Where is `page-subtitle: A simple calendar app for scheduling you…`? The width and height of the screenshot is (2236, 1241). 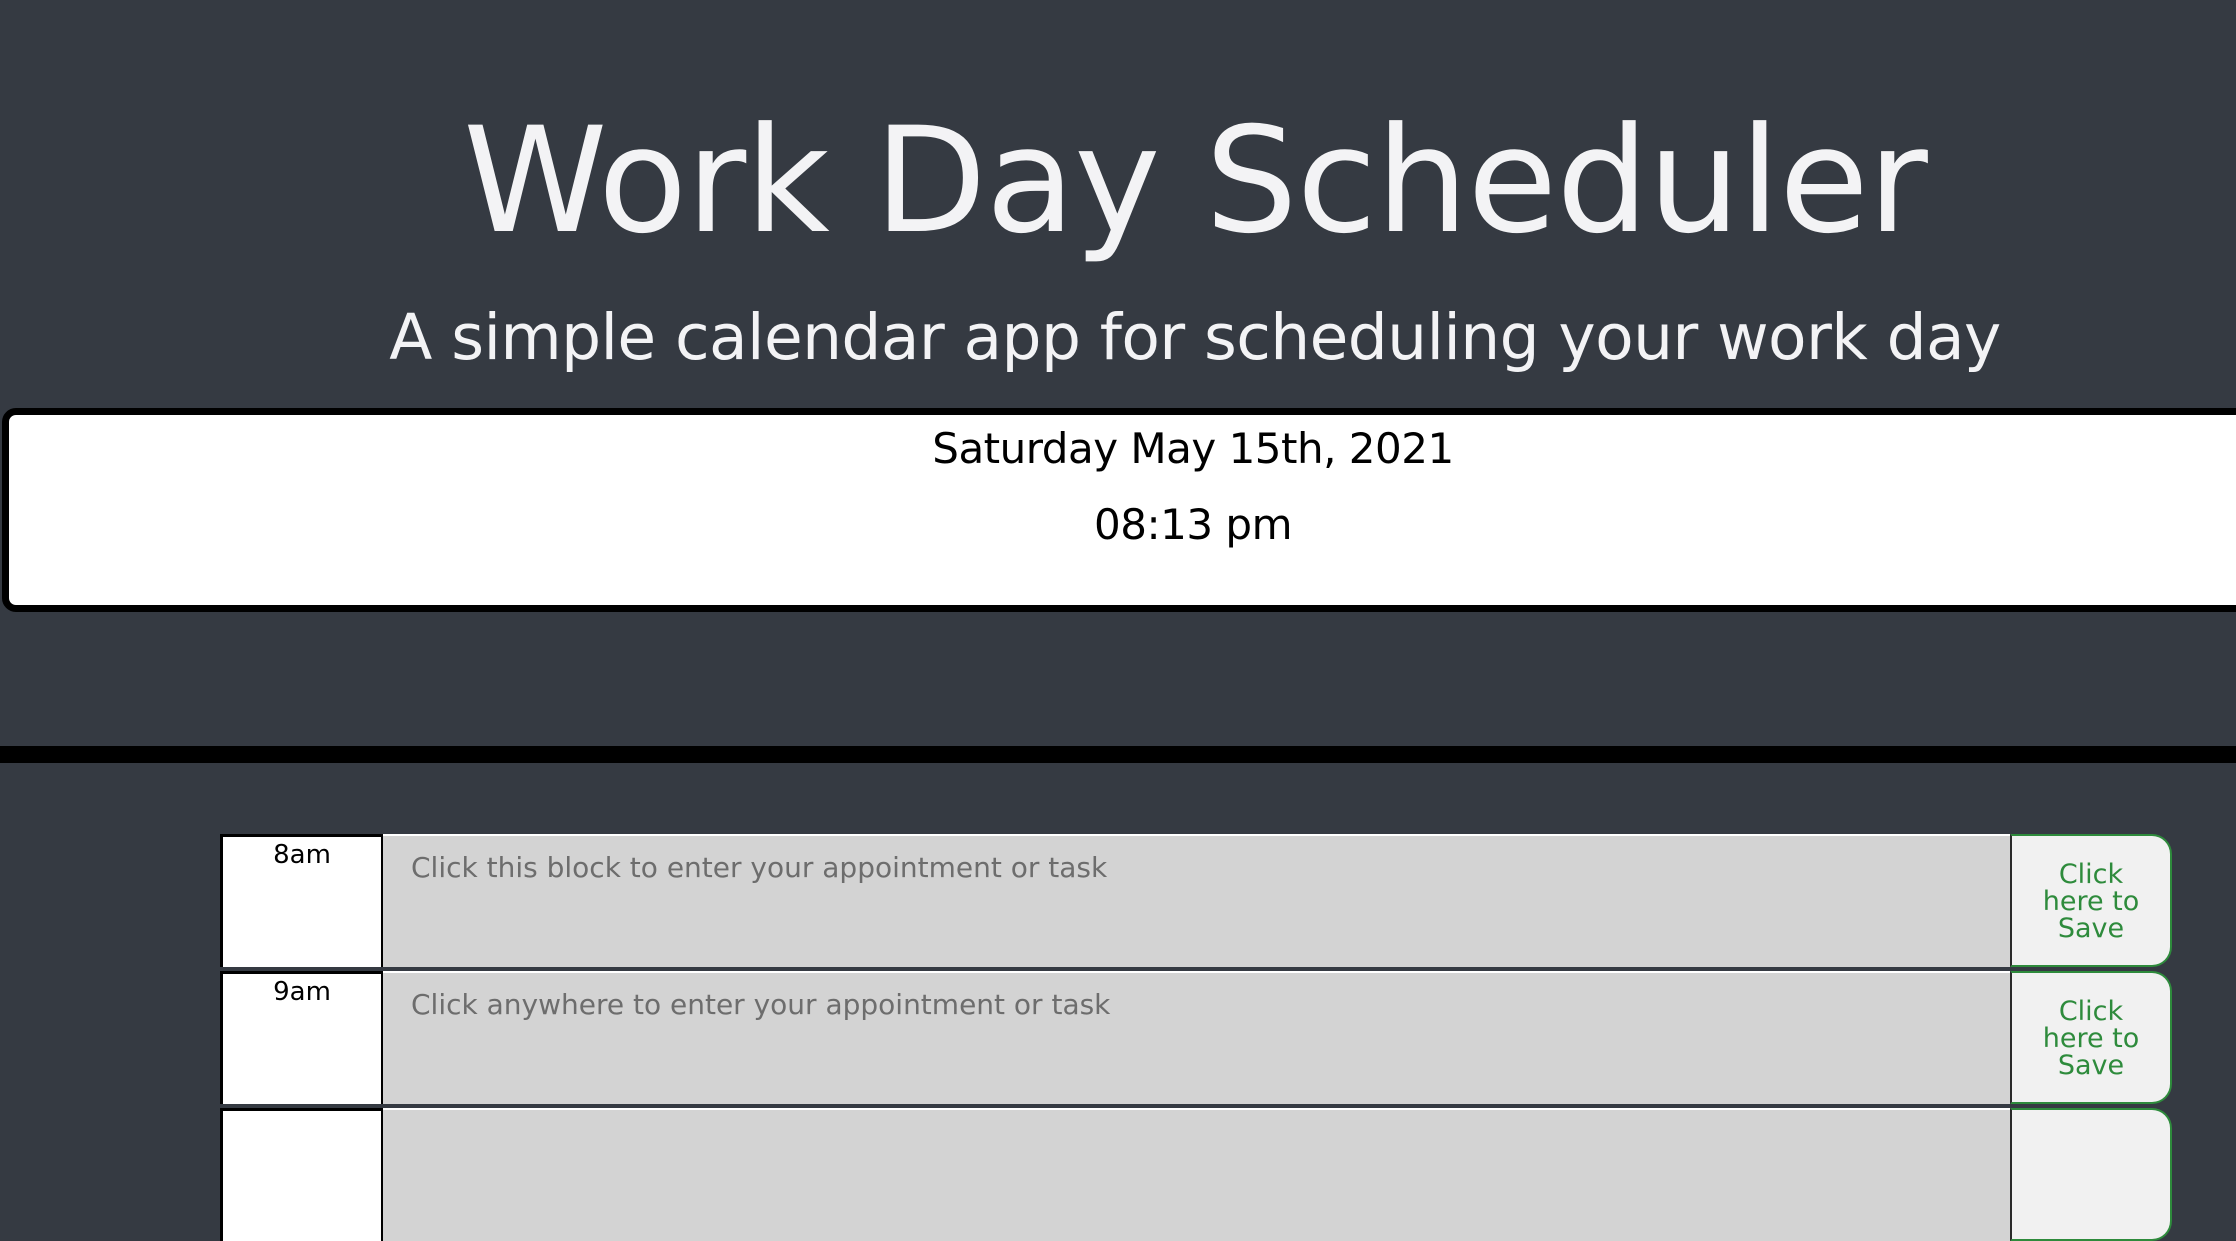 page-subtitle: A simple calendar app for scheduling you… is located at coordinates (1195, 337).